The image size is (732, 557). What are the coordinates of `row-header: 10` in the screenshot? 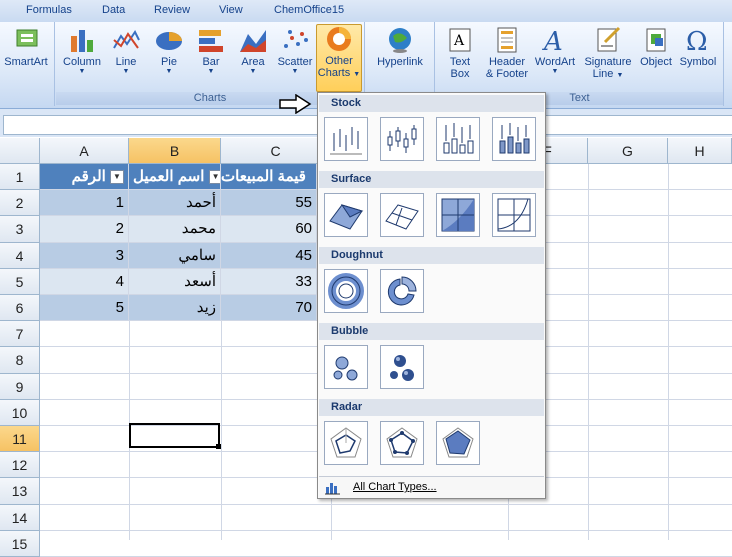 It's located at (20, 412).